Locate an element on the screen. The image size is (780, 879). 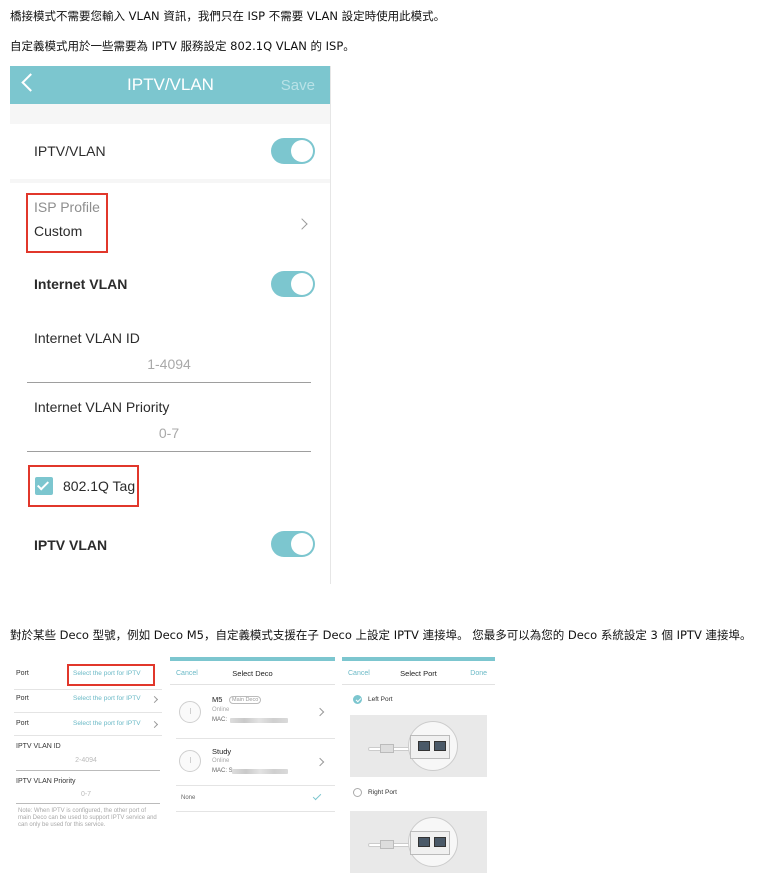
deco-list-item: Study Online MAC: S is located at coordinates (252, 763).